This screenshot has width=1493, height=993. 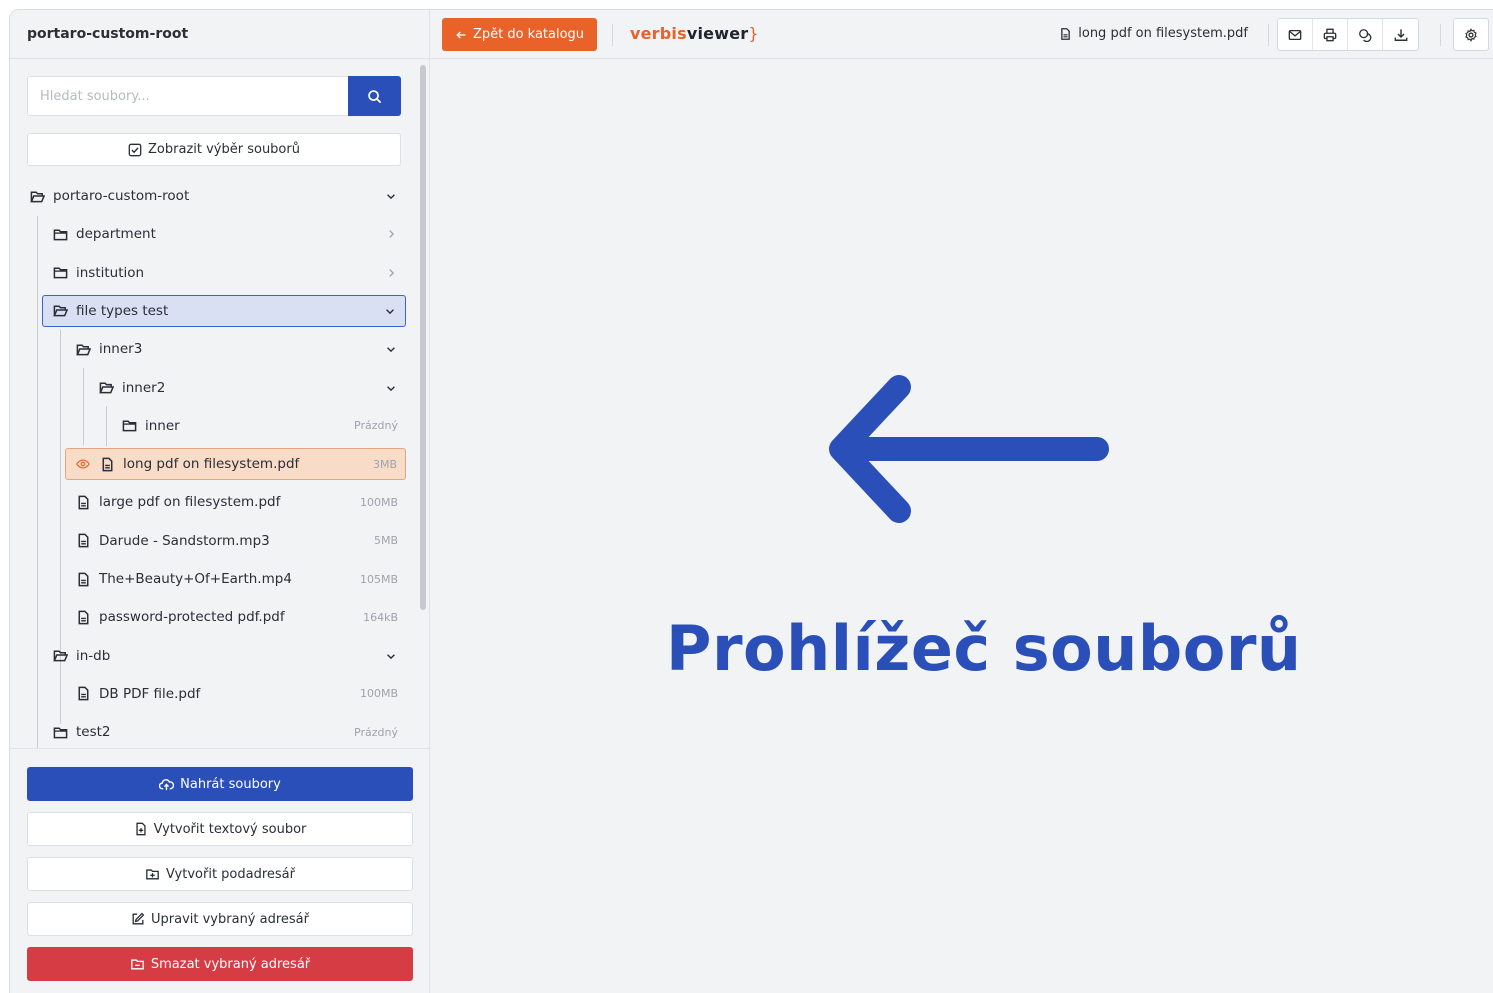 What do you see at coordinates (229, 732) in the screenshot?
I see `folder-tree-item: test2 Prázdný` at bounding box center [229, 732].